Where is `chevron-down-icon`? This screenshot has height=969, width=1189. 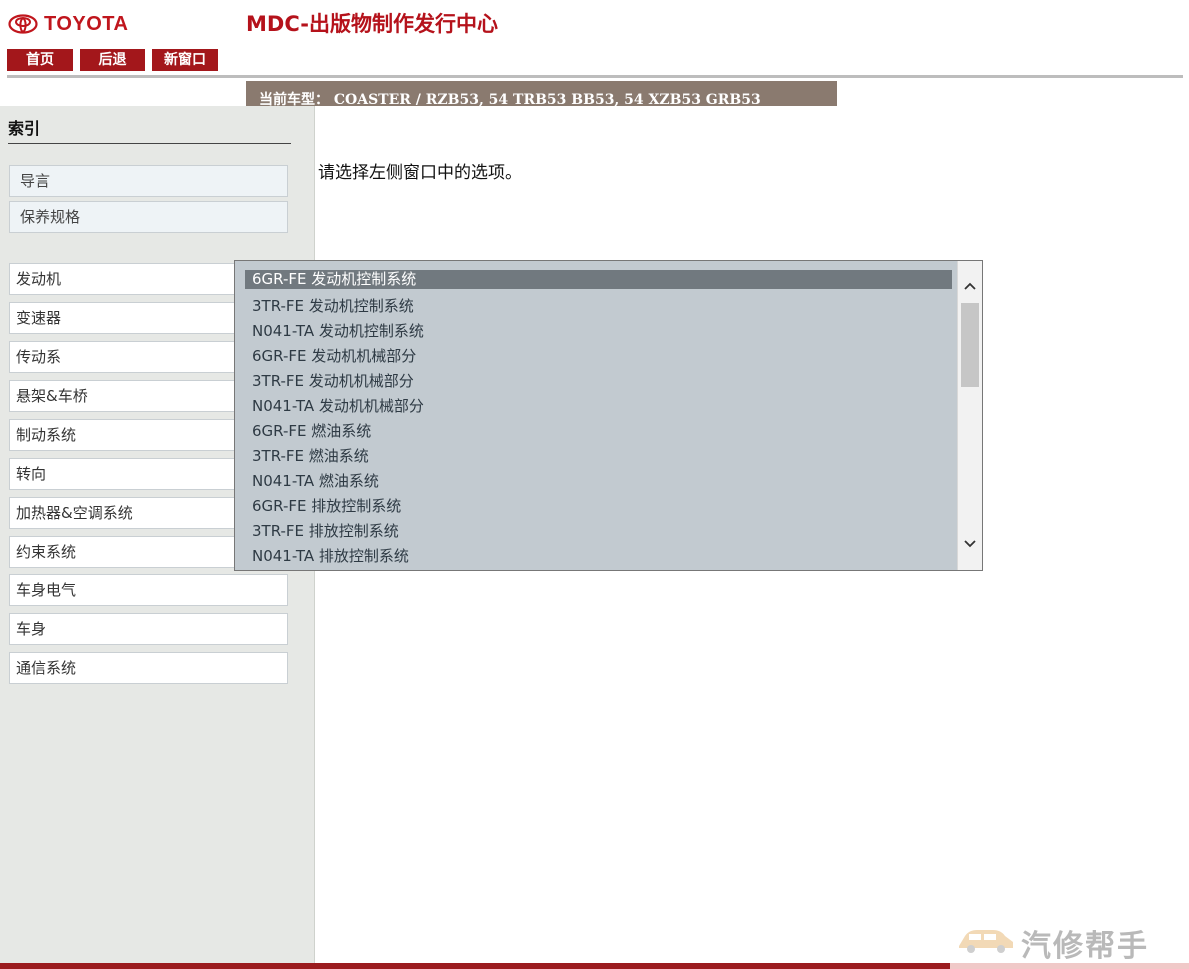
chevron-down-icon is located at coordinates (970, 544).